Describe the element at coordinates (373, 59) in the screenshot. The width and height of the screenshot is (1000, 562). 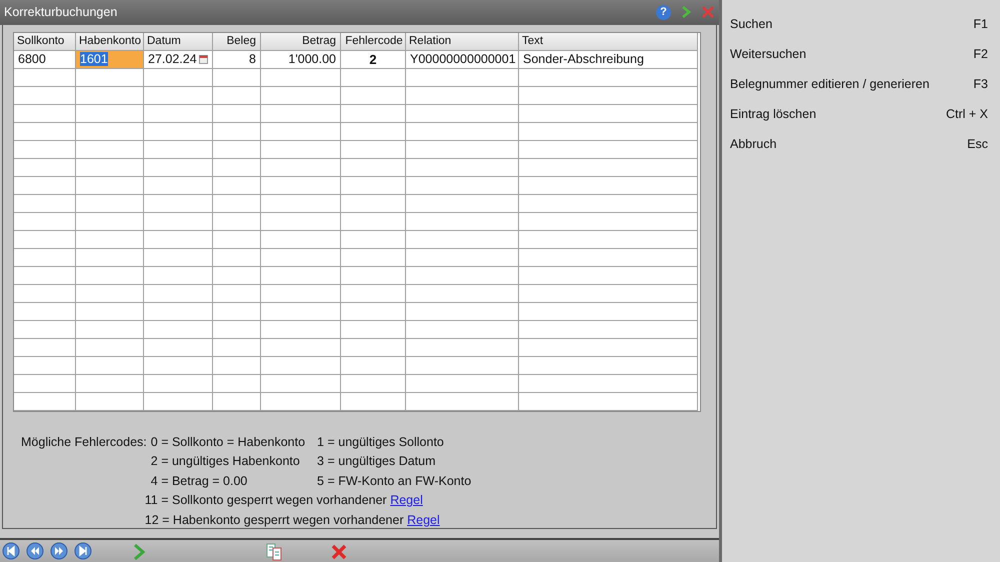
I see `table-cell: 2` at that location.